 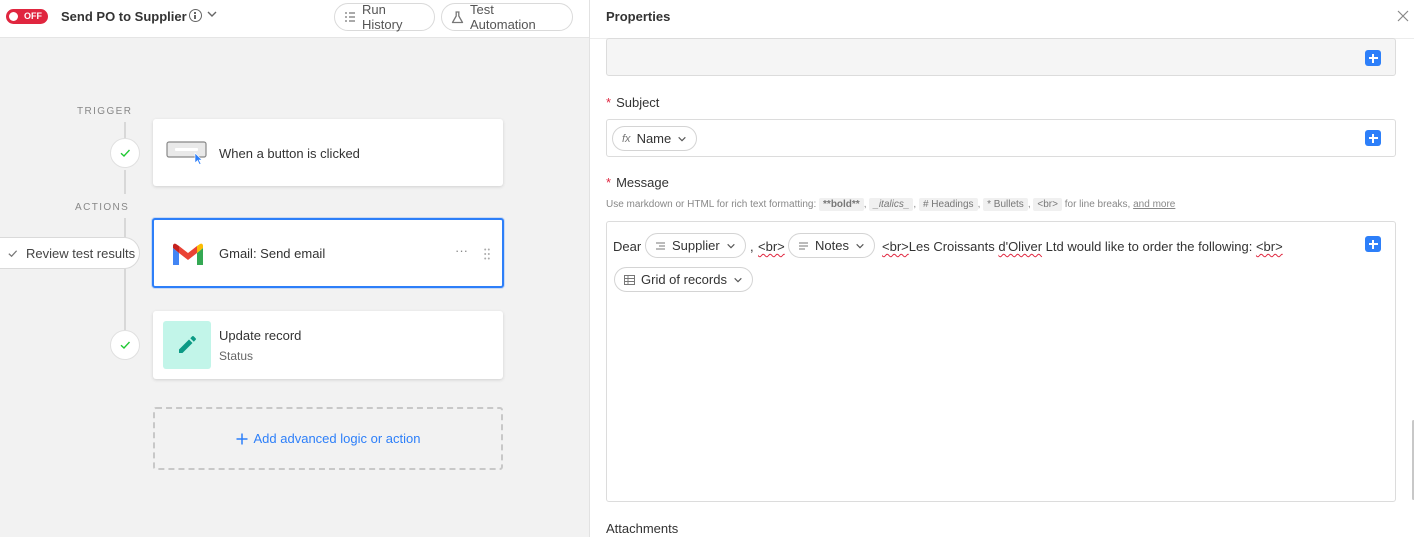 I want to click on trigger-section-label: TRIGGER, so click(x=105, y=111).